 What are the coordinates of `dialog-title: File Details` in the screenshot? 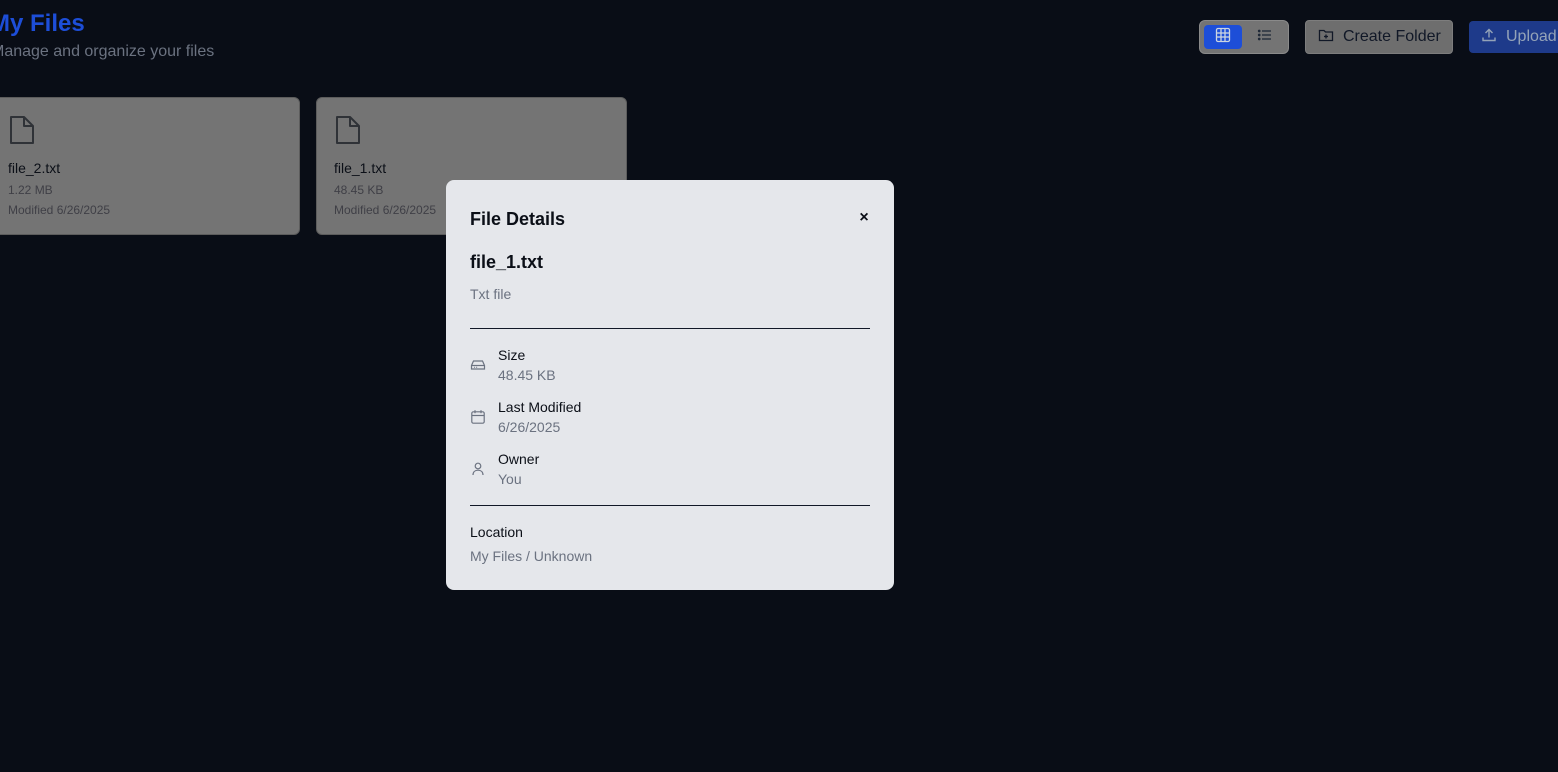 It's located at (518, 219).